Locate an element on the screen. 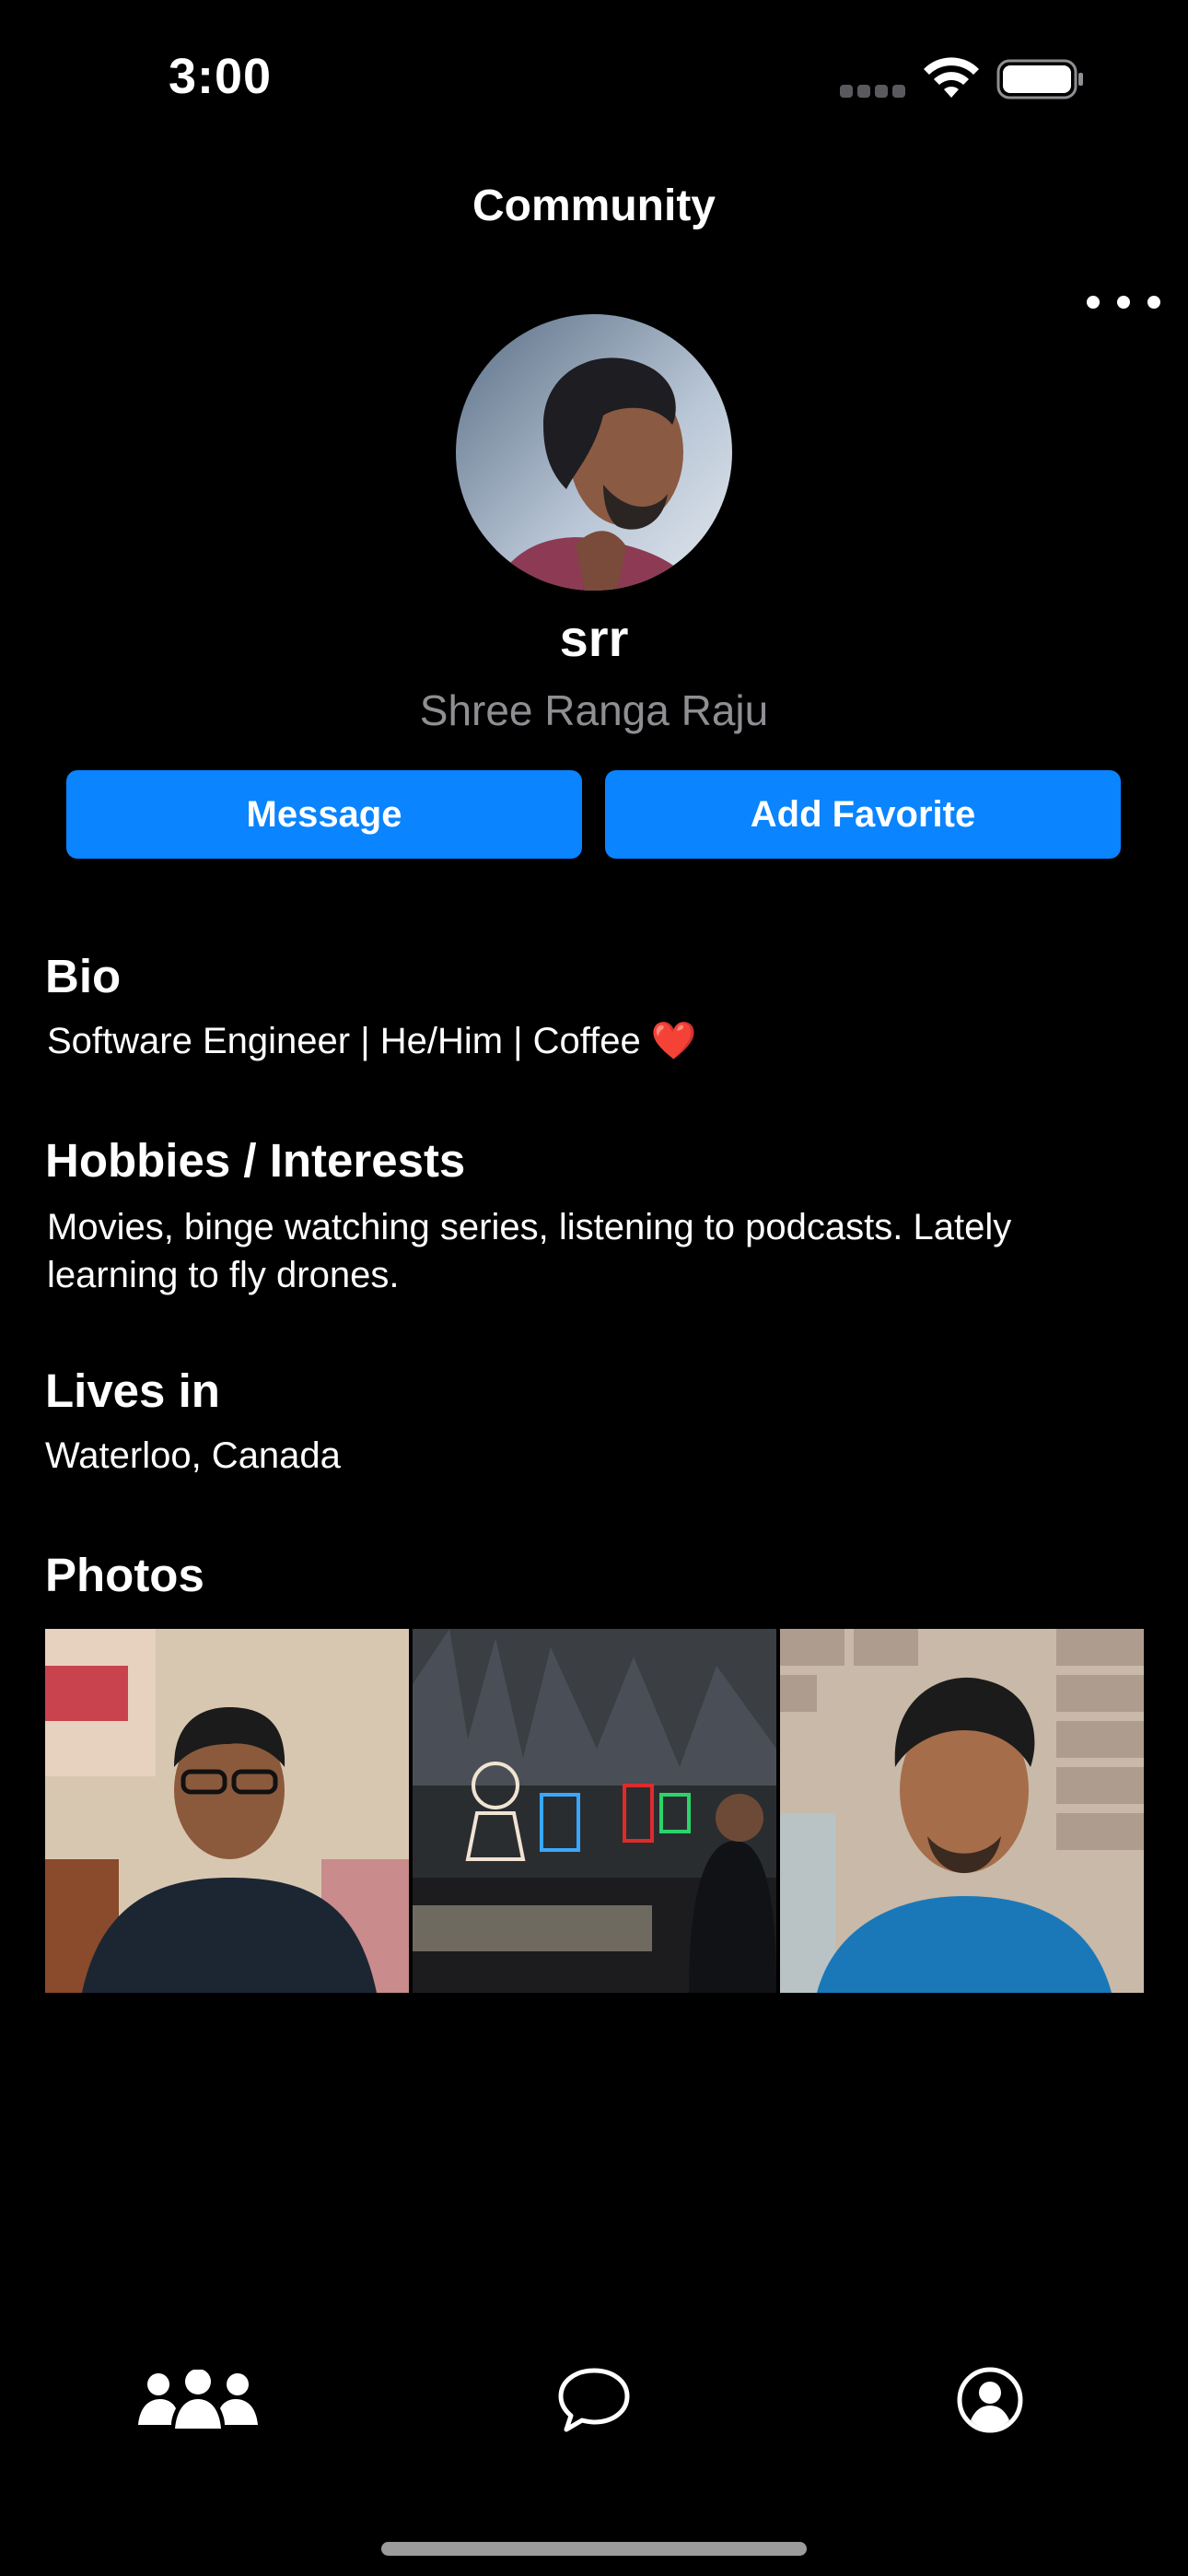 The width and height of the screenshot is (1188, 2576). status-time: 3:00 is located at coordinates (221, 76).